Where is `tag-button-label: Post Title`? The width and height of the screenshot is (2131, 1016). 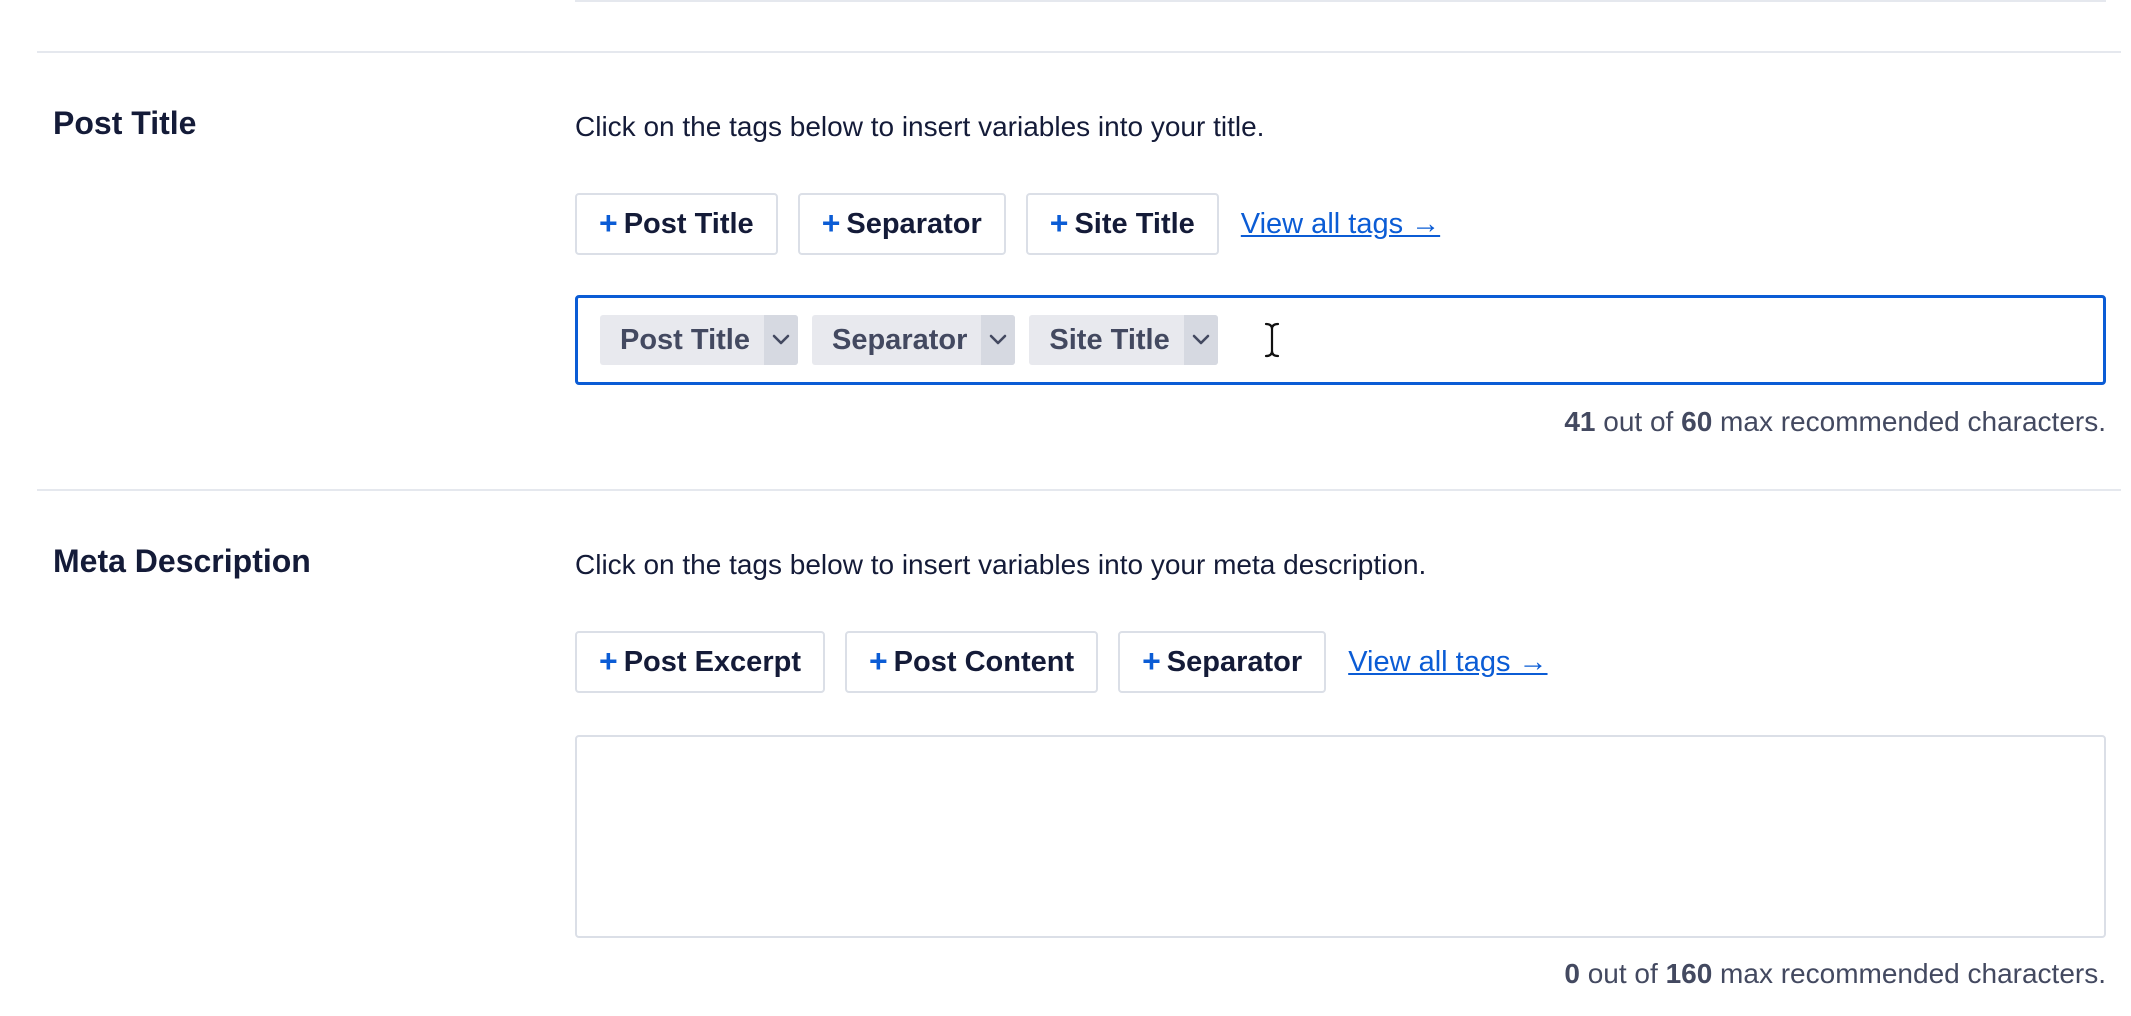
tag-button-label: Post Title is located at coordinates (688, 223).